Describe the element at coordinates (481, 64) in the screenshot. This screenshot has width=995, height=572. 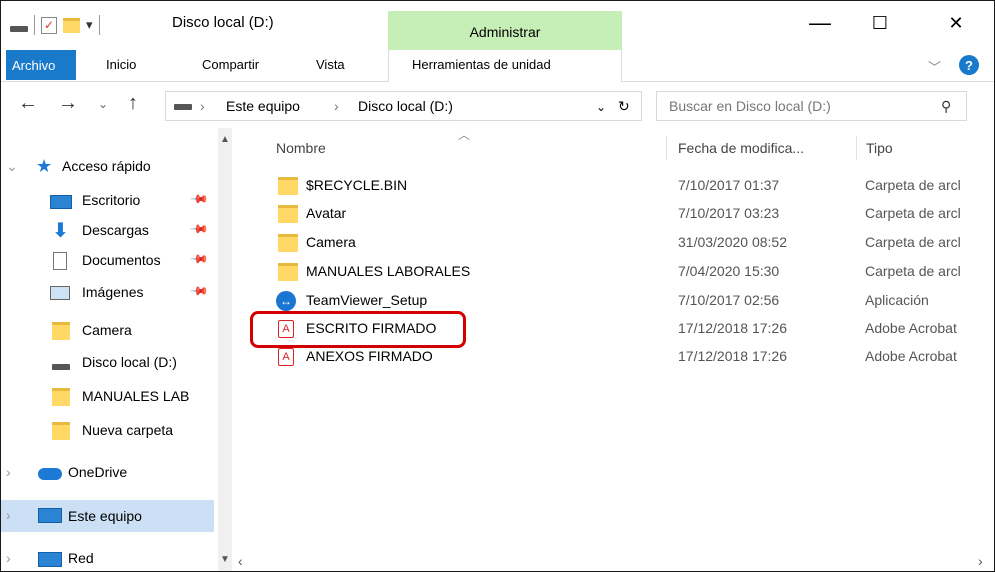
I see `tab-herramientas-de-unidad: Herramientas de unidad` at that location.